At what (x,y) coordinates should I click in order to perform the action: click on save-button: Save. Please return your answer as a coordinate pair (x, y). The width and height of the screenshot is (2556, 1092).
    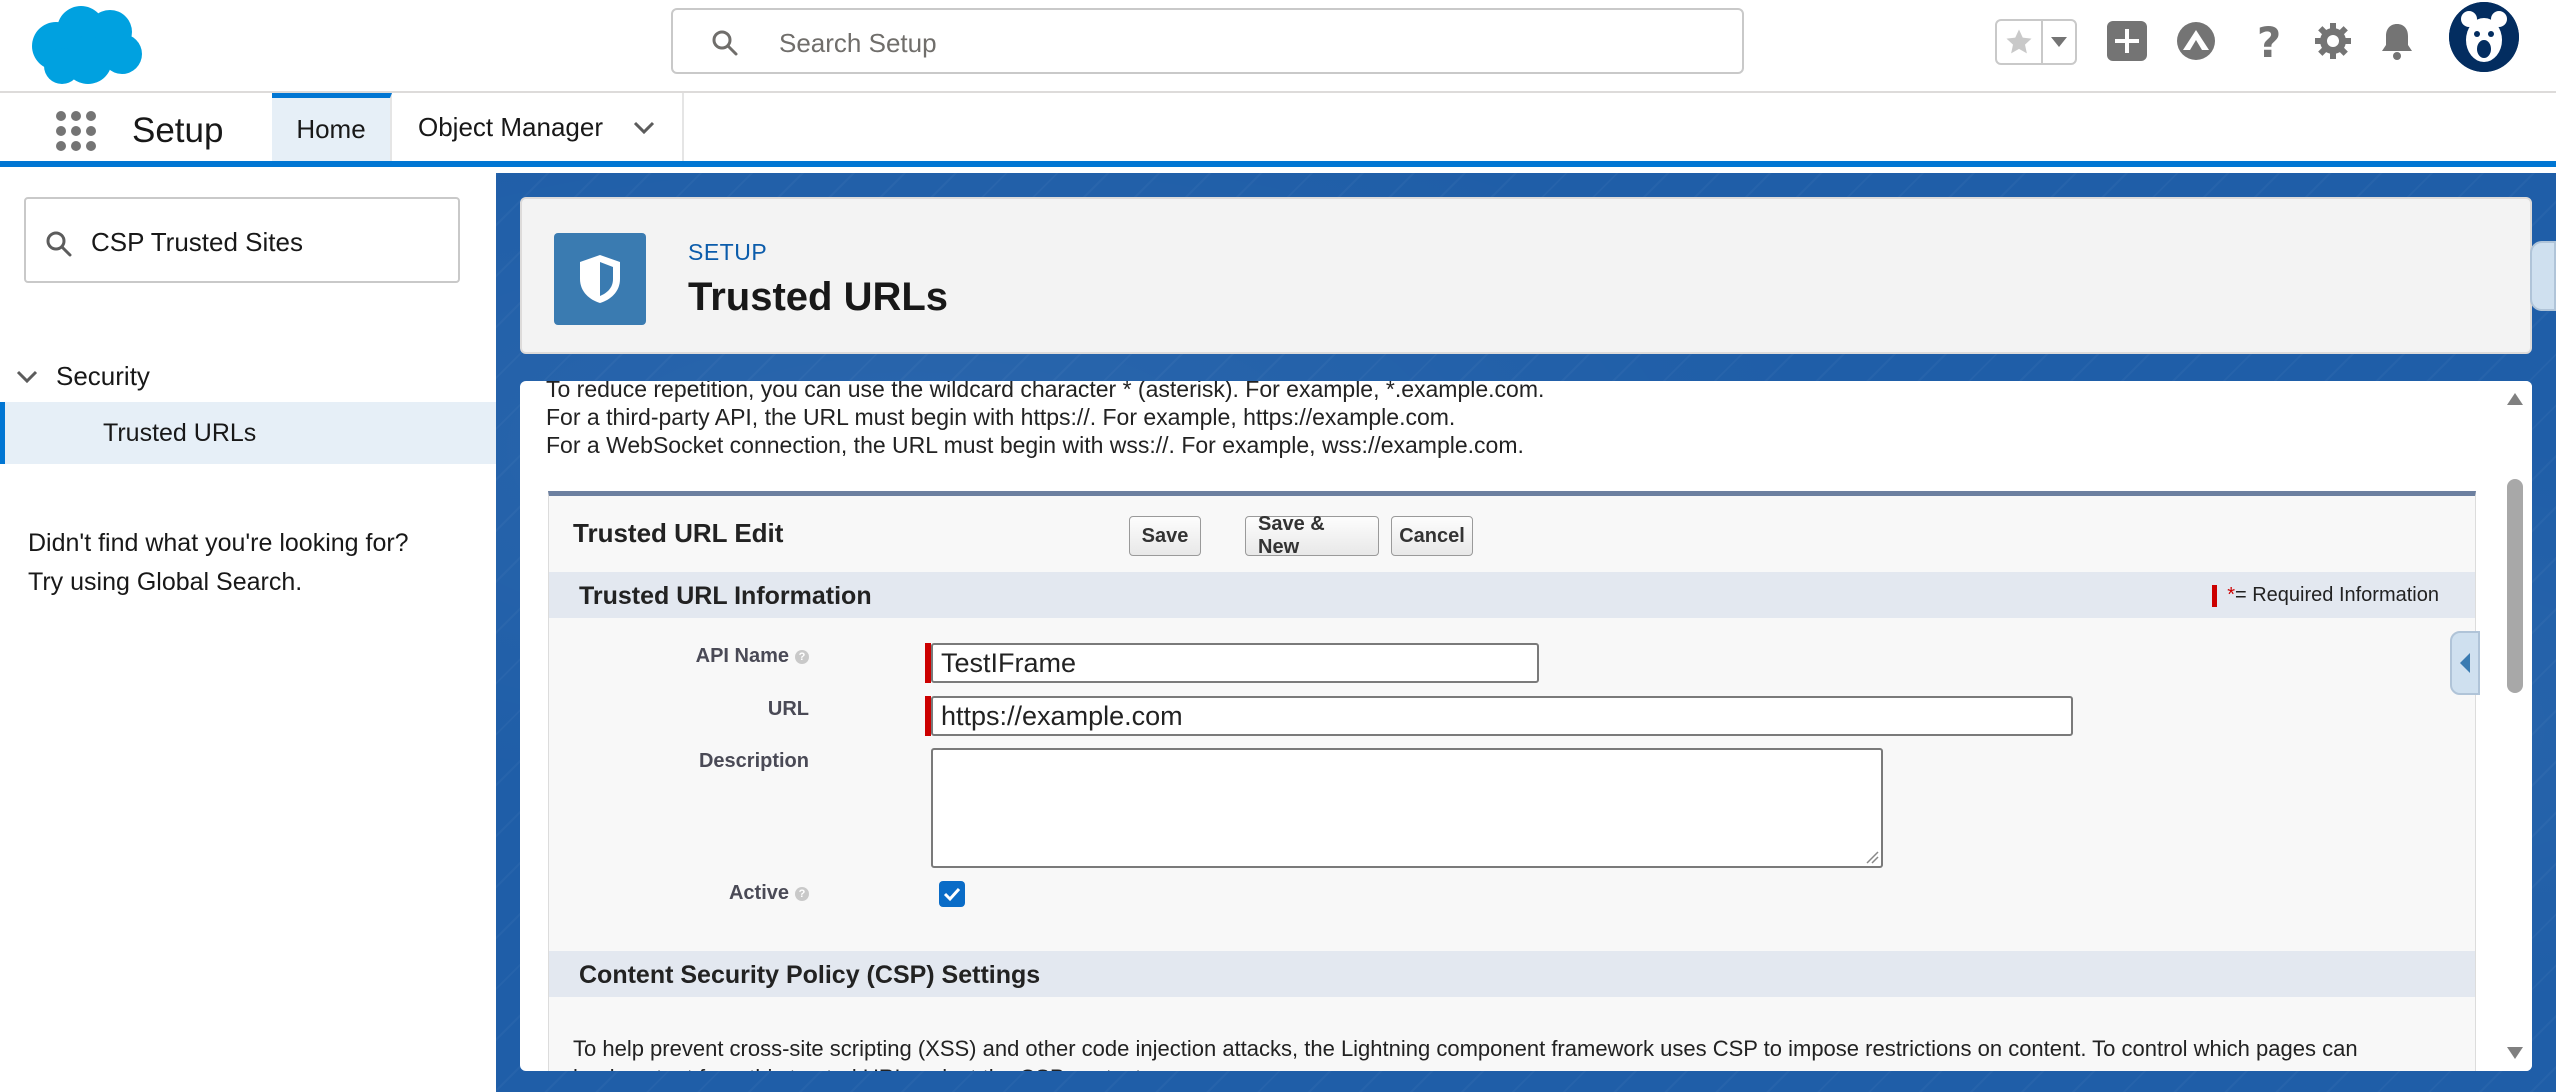
    Looking at the image, I should click on (1165, 536).